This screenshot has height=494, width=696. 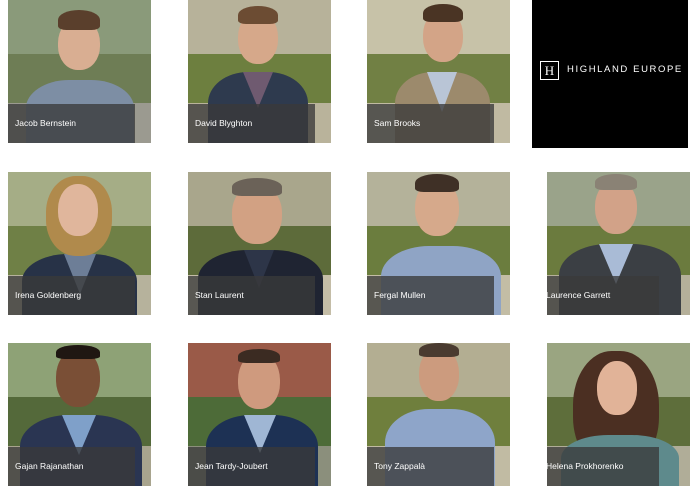 What do you see at coordinates (618, 243) in the screenshot?
I see `team-member-card: Laurence Garrett` at bounding box center [618, 243].